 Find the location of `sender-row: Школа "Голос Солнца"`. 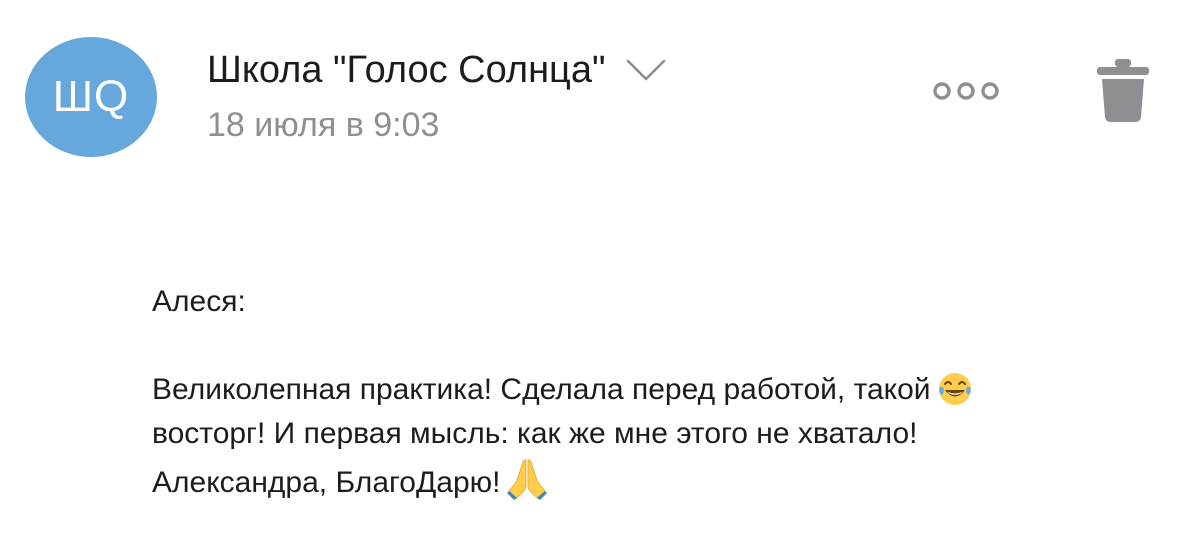

sender-row: Школа "Голос Солнца" is located at coordinates (437, 70).